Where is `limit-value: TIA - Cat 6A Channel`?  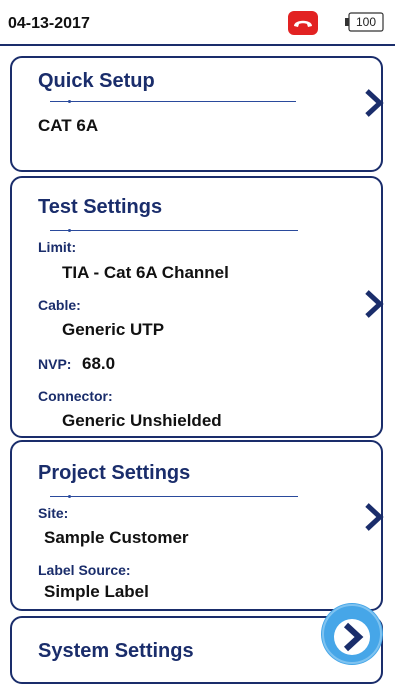
limit-value: TIA - Cat 6A Channel is located at coordinates (145, 272).